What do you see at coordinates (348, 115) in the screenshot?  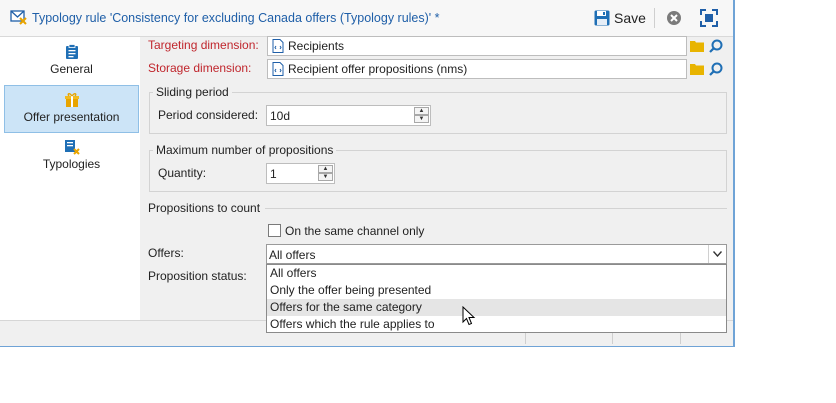 I see `period-considered-input: 10d ▲ ▼` at bounding box center [348, 115].